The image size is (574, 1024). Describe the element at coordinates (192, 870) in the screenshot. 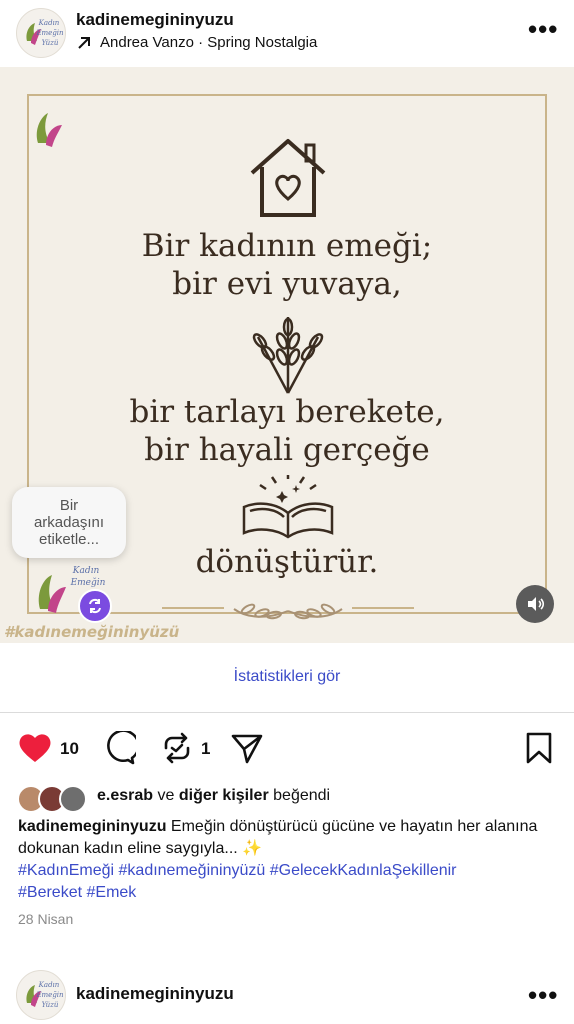

I see `hashtag: #kadınemeğininyüzü` at that location.